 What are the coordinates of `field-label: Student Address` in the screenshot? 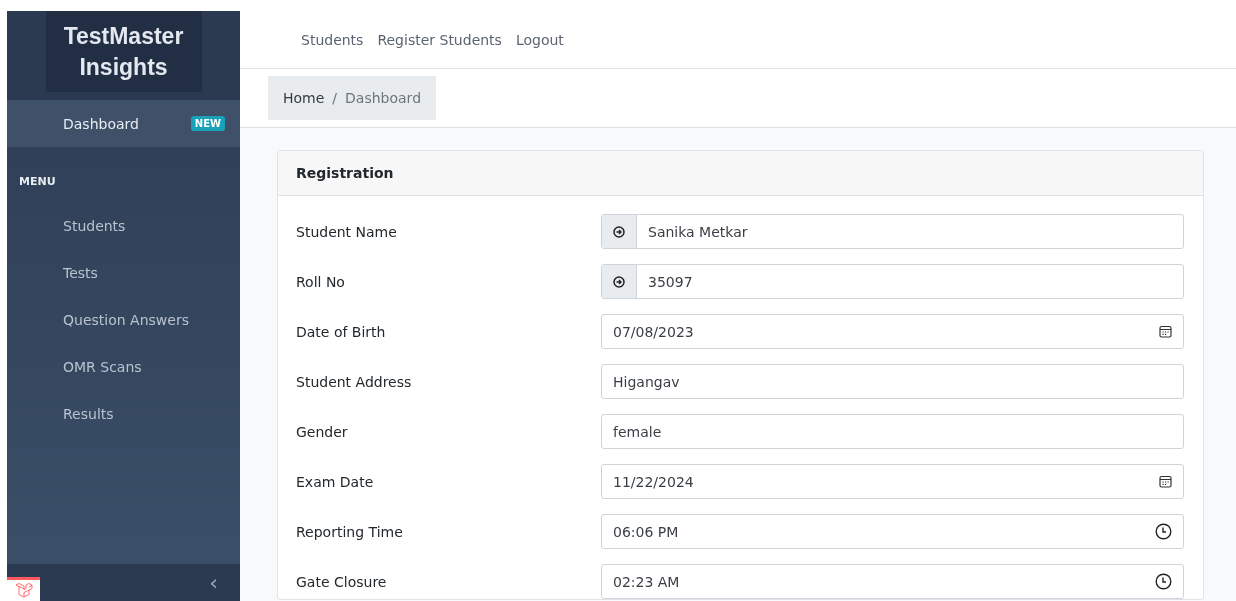 It's located at (354, 381).